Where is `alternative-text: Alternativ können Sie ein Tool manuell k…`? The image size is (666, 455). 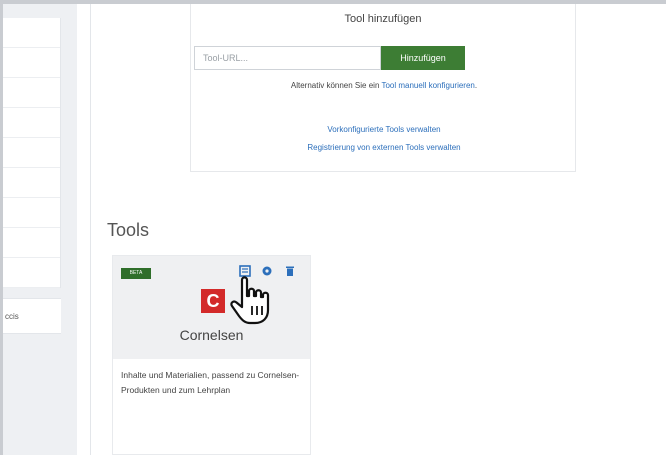 alternative-text: Alternativ können Sie ein Tool manuell k… is located at coordinates (384, 85).